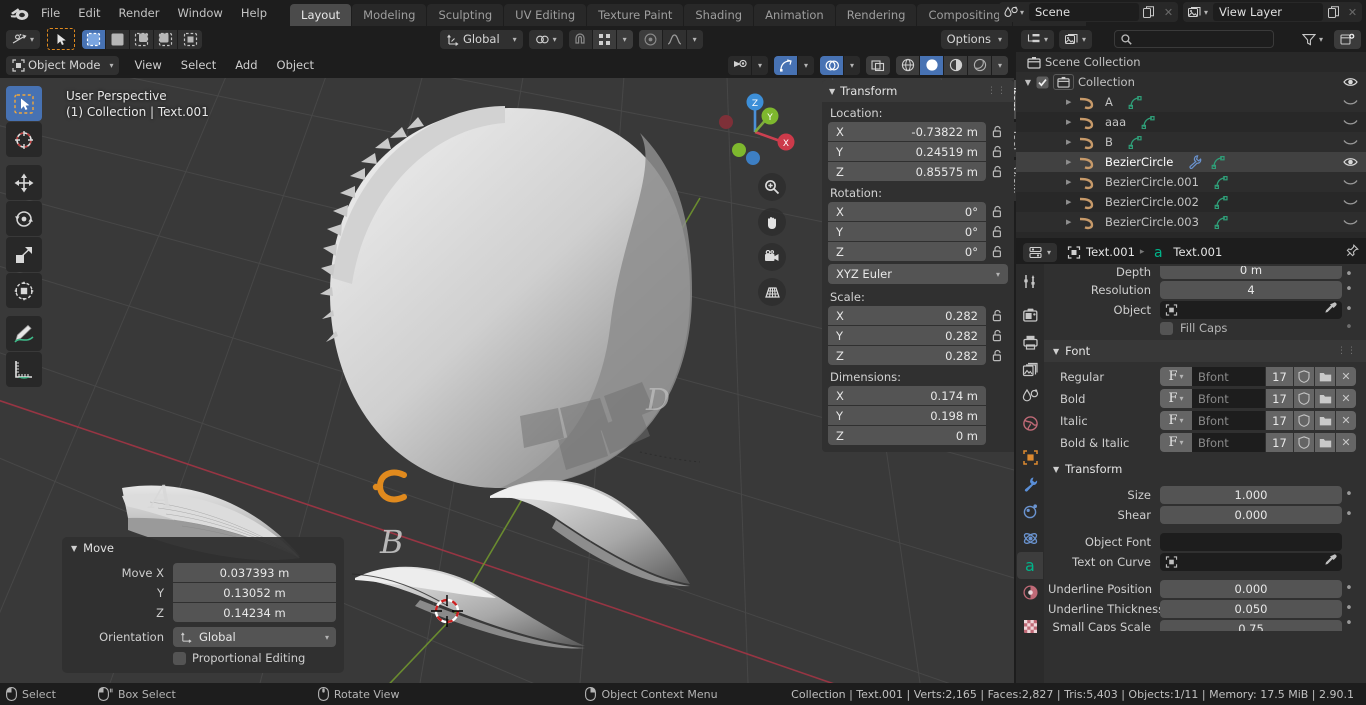 The image size is (1366, 705). I want to click on outliner-scene-collection-row: Scene Collection, so click(1191, 62).